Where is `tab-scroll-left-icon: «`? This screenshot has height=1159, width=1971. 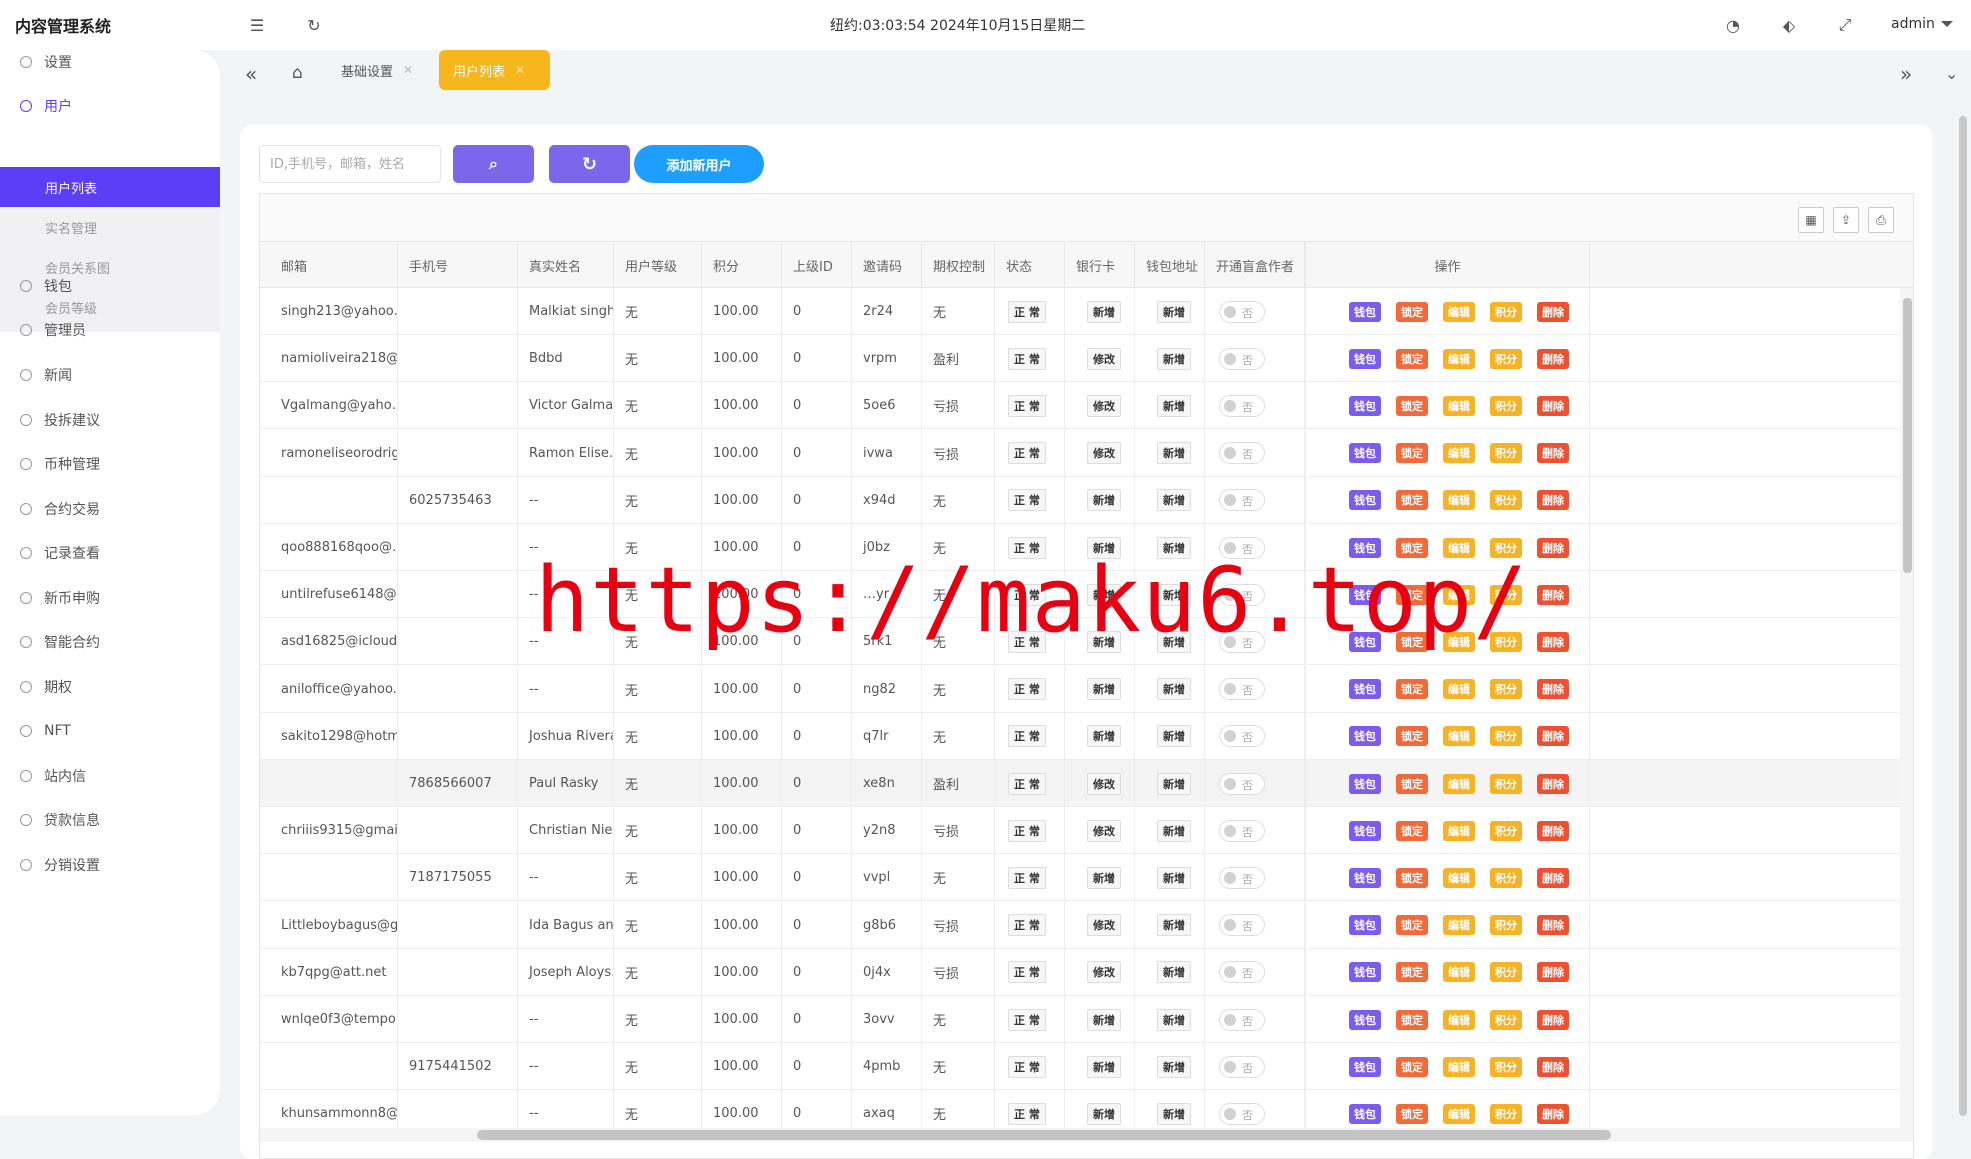 tab-scroll-left-icon: « is located at coordinates (251, 74).